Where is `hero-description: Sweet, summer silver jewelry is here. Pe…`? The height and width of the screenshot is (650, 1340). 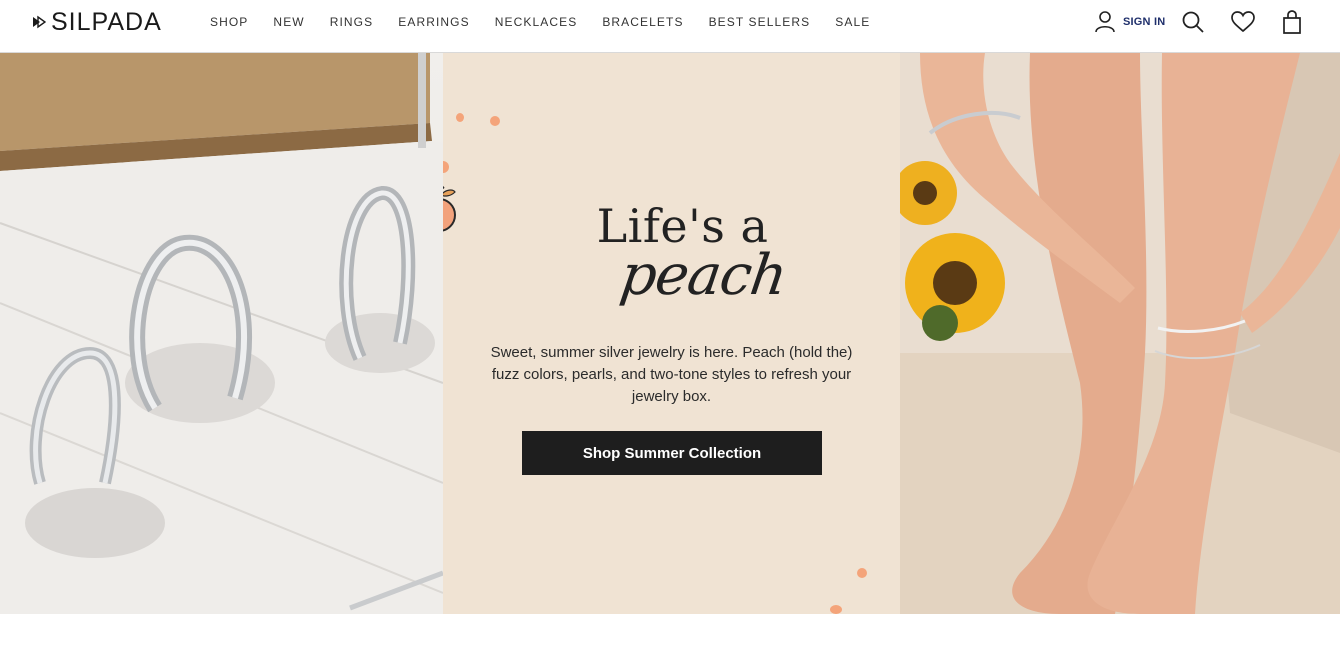
hero-description: Sweet, summer silver jewelry is here. Pe… is located at coordinates (671, 374).